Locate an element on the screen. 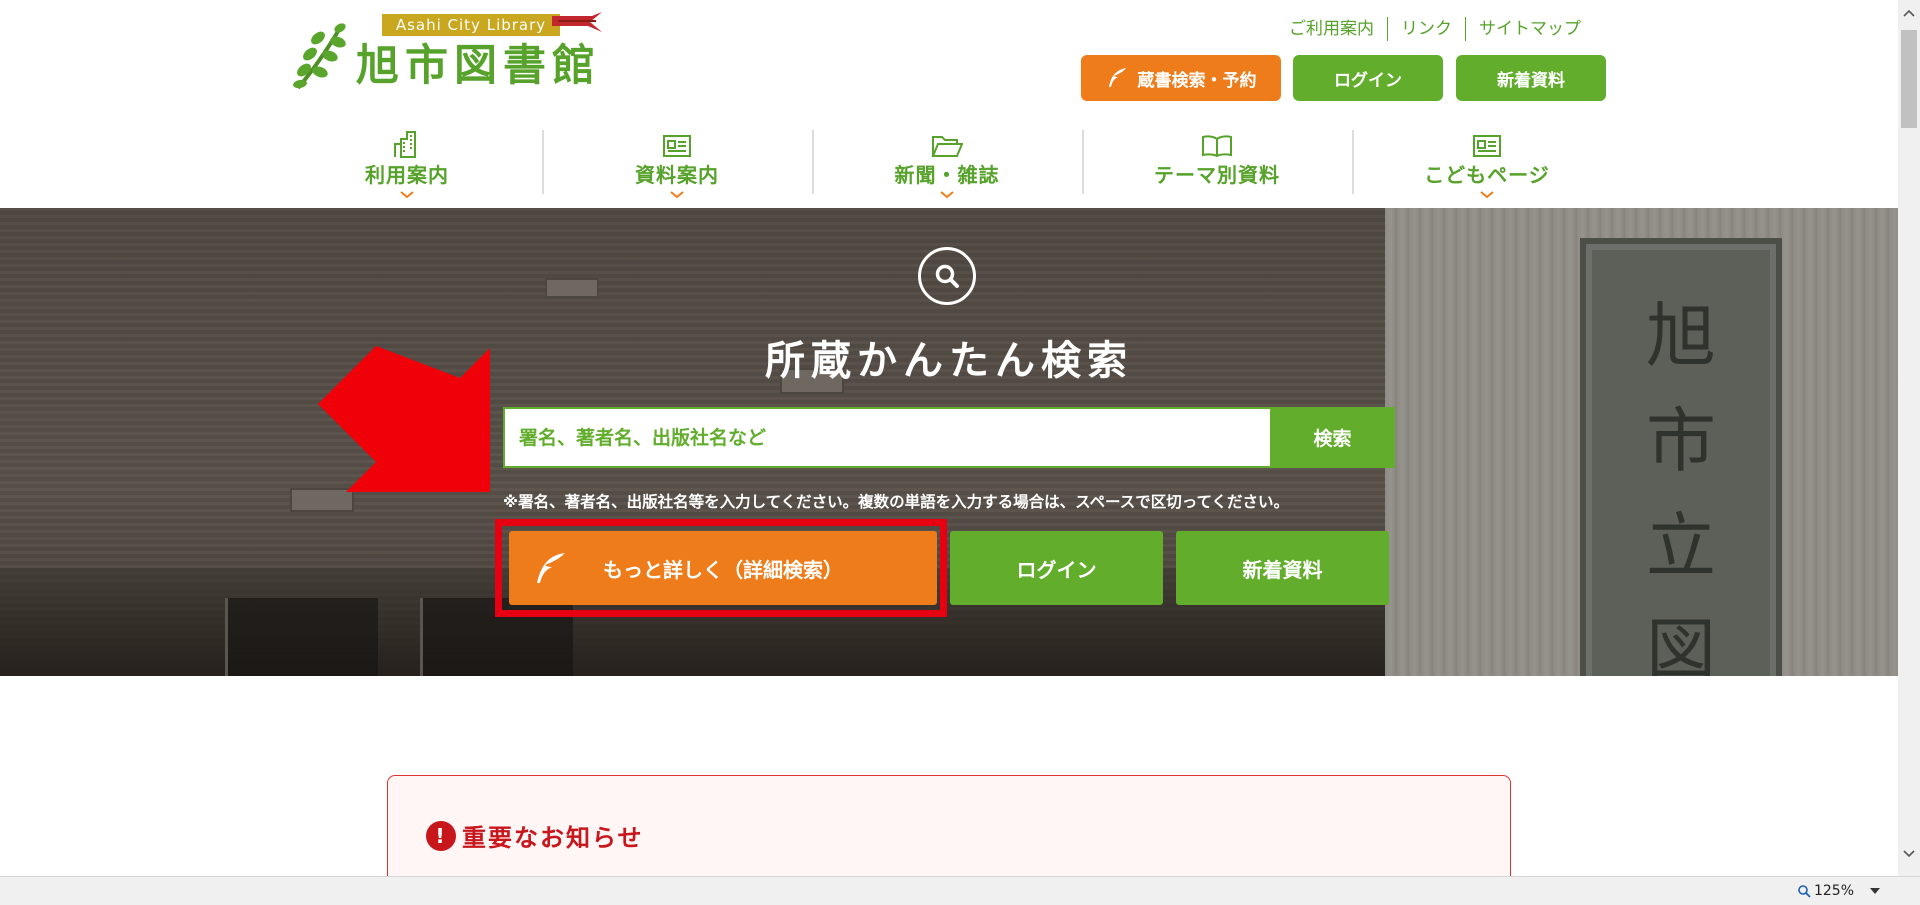 The height and width of the screenshot is (905, 1920). search-input is located at coordinates (886, 437).